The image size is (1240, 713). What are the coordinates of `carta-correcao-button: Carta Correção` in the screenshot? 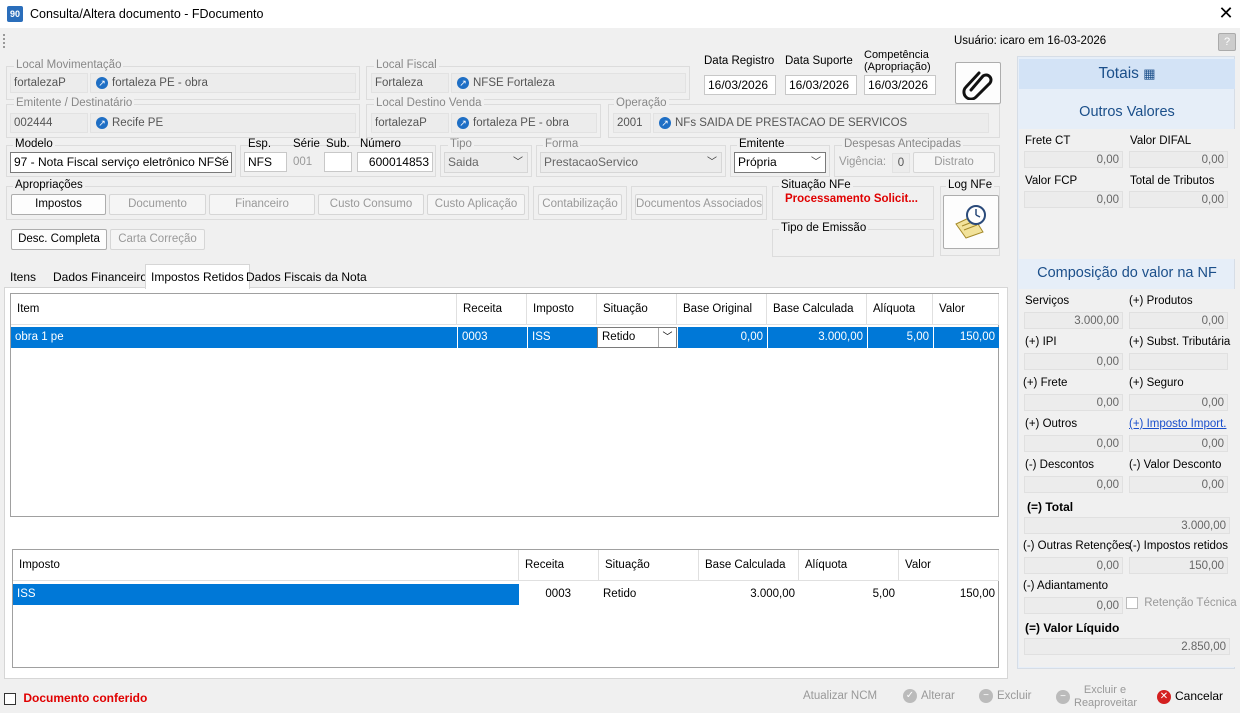 It's located at (157, 239).